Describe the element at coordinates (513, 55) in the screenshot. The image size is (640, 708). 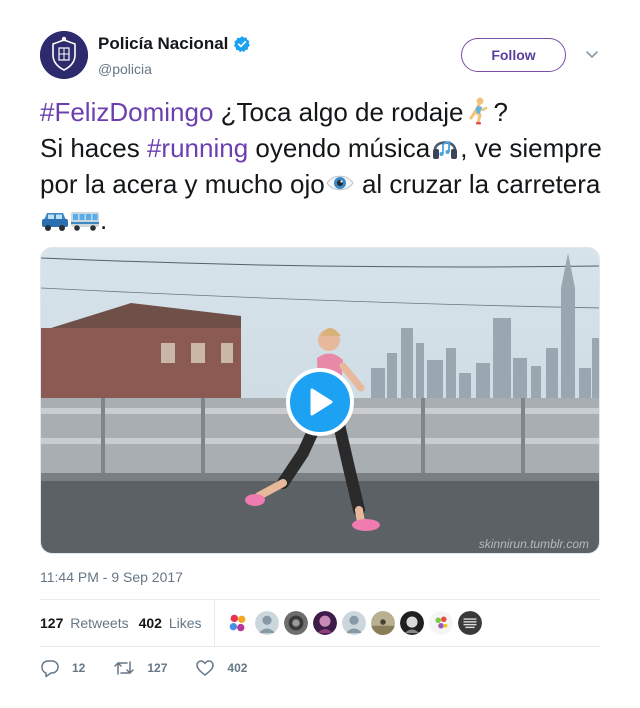
I see `follow-button: Follow` at that location.